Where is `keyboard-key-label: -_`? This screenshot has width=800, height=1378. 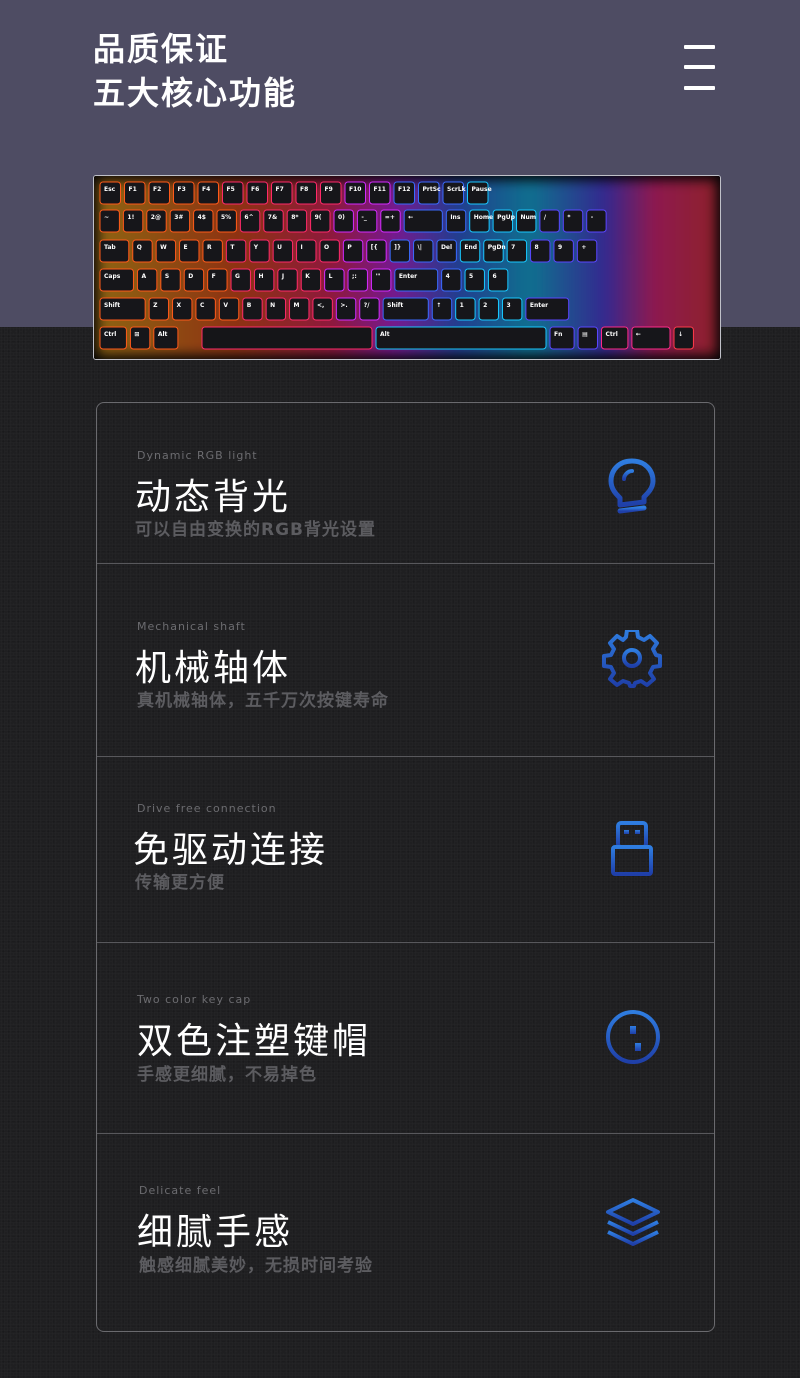 keyboard-key-label: -_ is located at coordinates (364, 217).